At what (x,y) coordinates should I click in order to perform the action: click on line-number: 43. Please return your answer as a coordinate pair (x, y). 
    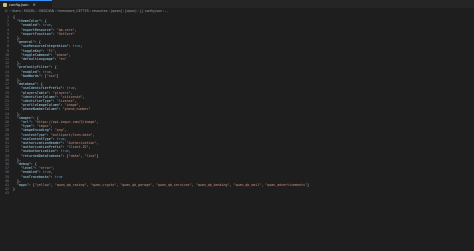
    Looking at the image, I should click on (7, 193).